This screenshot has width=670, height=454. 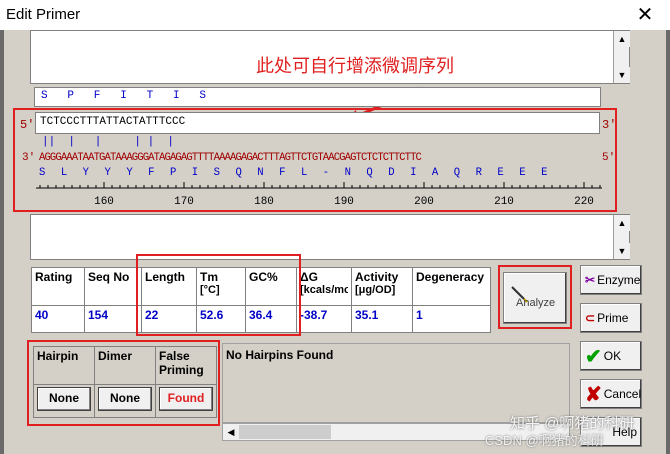 I want to click on message-panel: No Hairpins Found, so click(x=396, y=383).